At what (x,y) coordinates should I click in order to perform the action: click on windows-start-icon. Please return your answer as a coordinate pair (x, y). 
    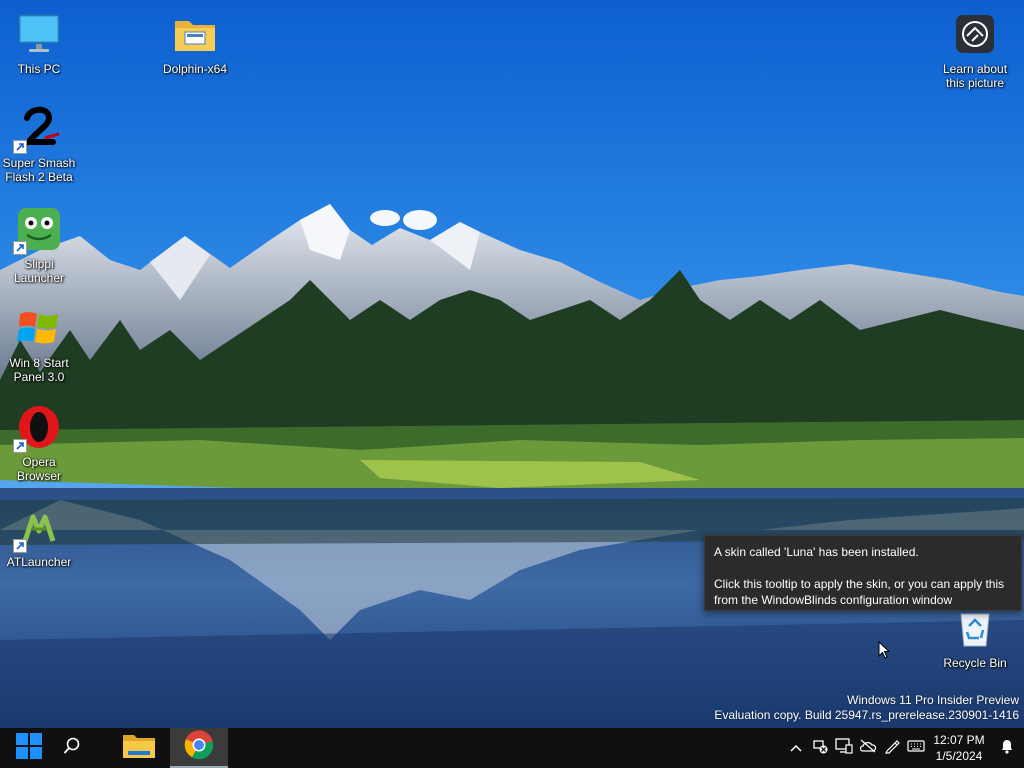
    Looking at the image, I should click on (29, 748).